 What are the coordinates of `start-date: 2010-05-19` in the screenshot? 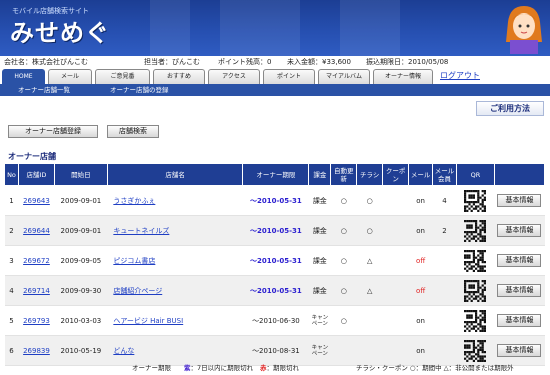 It's located at (81, 350).